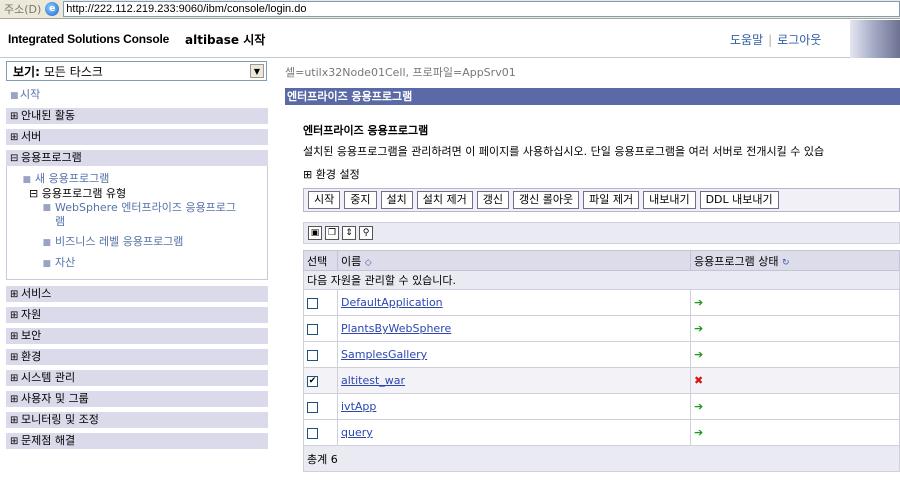  What do you see at coordinates (48, 115) in the screenshot?
I see `nav-item-label: 안내된 활동` at bounding box center [48, 115].